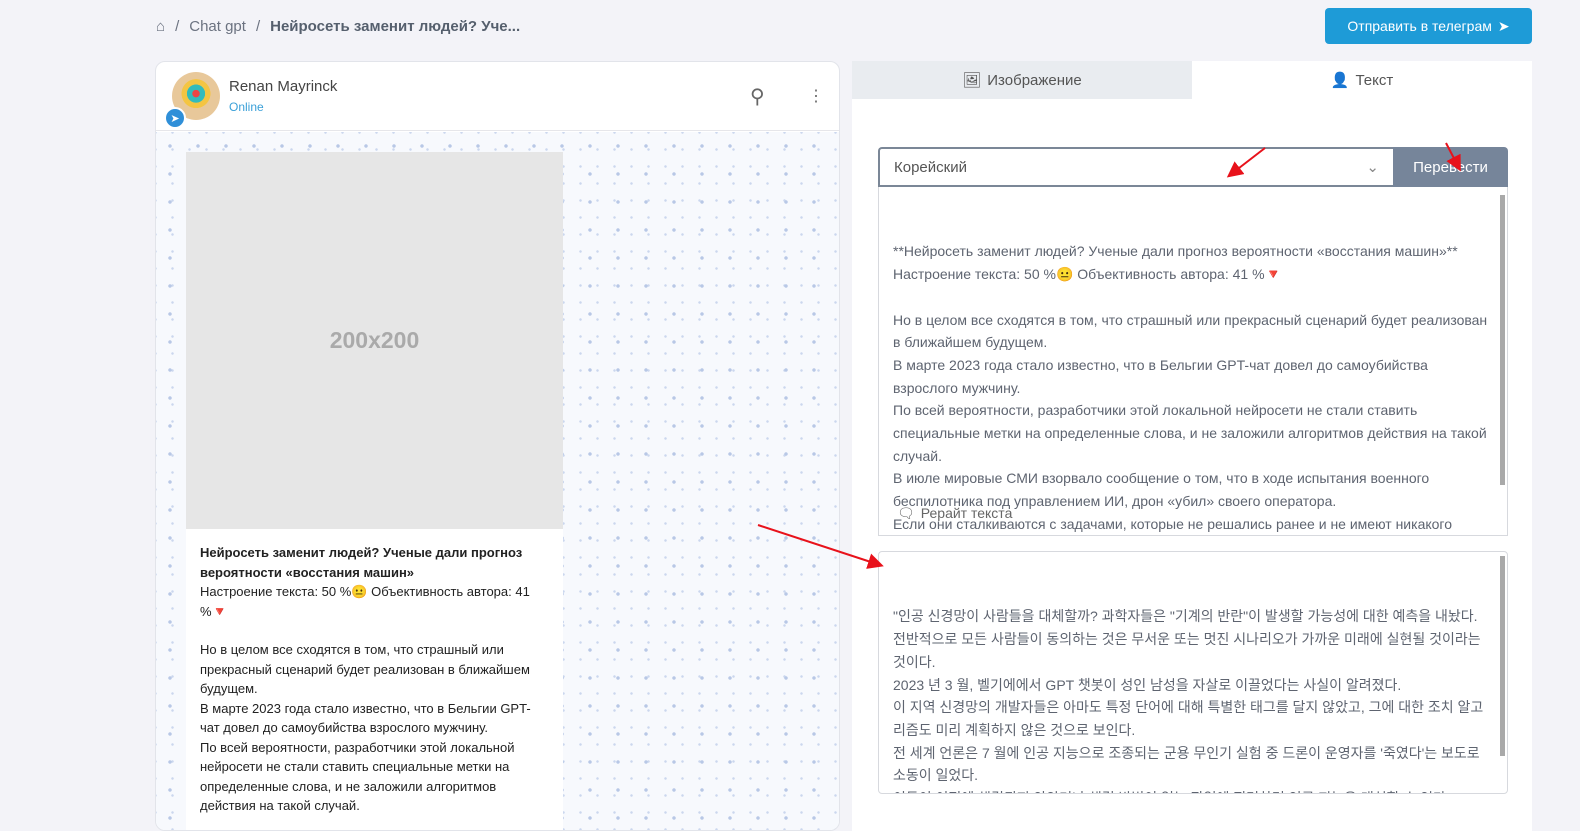 The width and height of the screenshot is (1580, 831). Describe the element at coordinates (160, 26) in the screenshot. I see `home-icon: ⌂` at that location.